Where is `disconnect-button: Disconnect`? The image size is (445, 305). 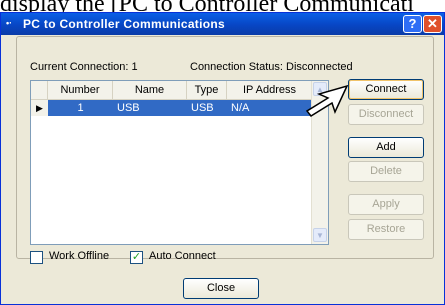
disconnect-button: Disconnect is located at coordinates (386, 114).